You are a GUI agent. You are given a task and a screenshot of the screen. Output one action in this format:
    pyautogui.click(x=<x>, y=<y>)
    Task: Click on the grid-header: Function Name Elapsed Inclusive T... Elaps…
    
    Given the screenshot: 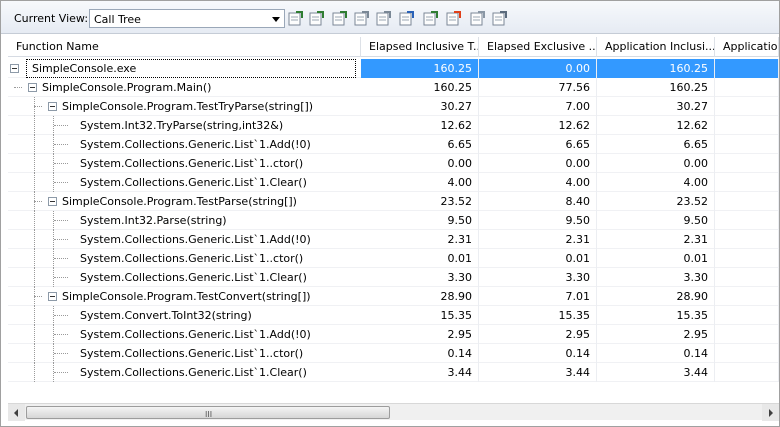 What is the action you would take?
    pyautogui.click(x=393, y=47)
    